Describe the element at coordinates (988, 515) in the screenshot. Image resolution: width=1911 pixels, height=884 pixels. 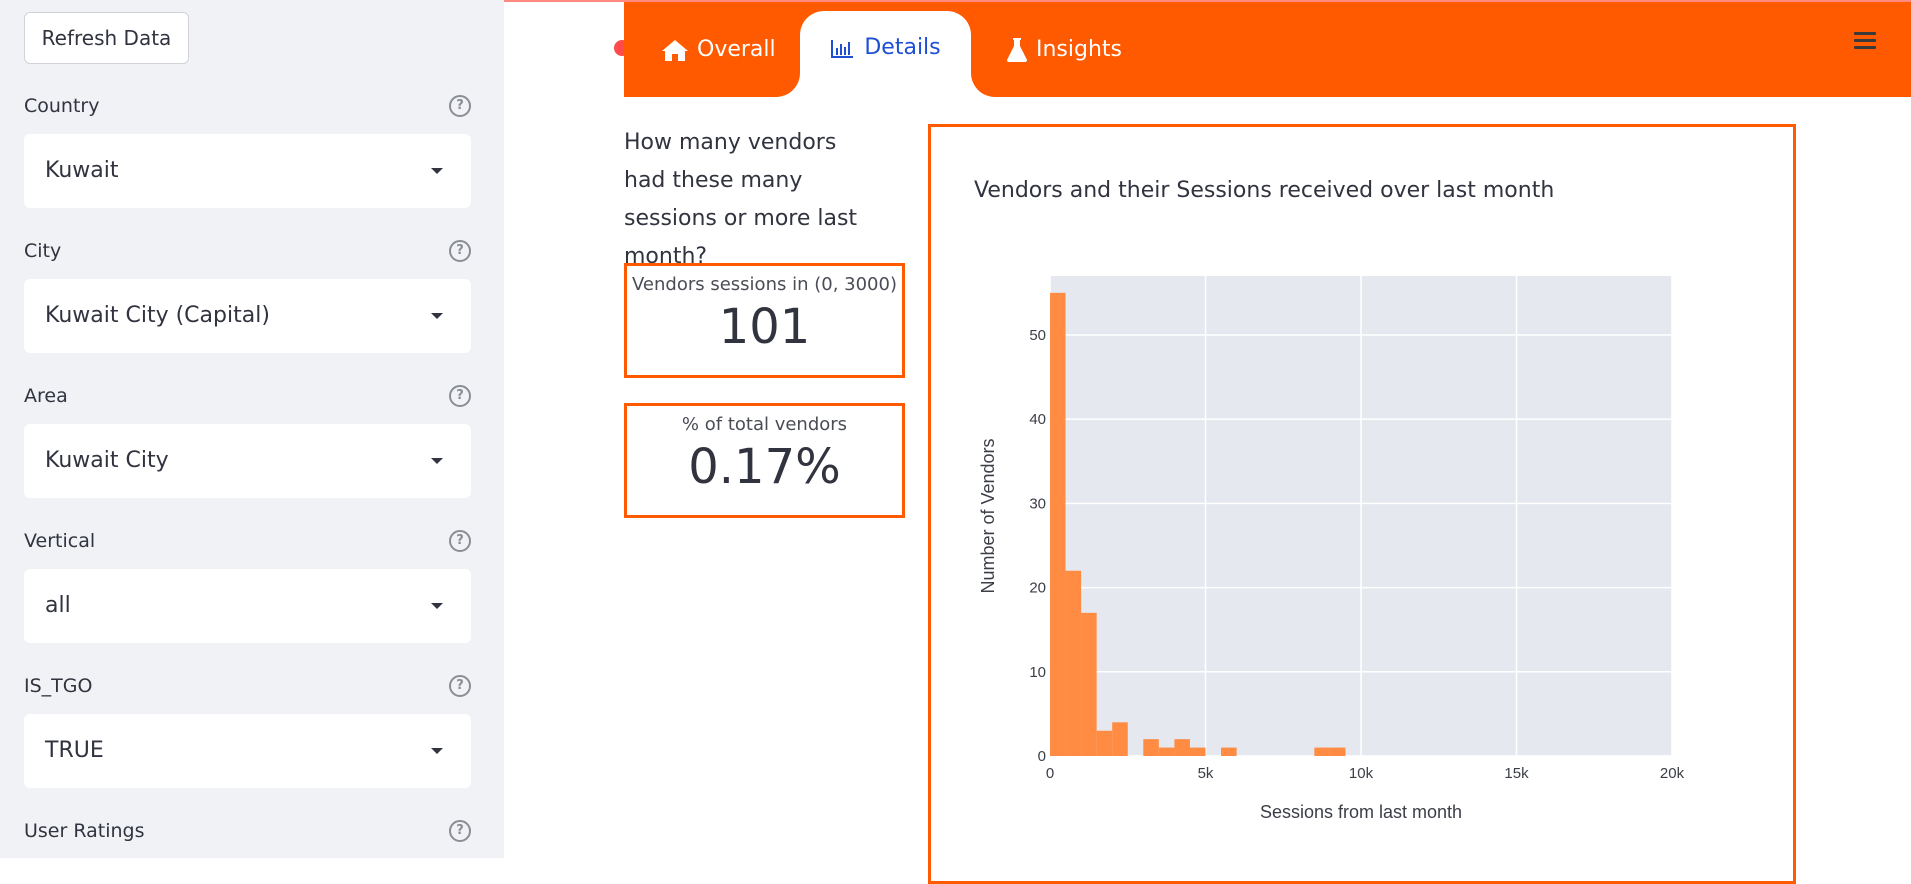
I see `y-axis-label: Number of Vendors` at that location.